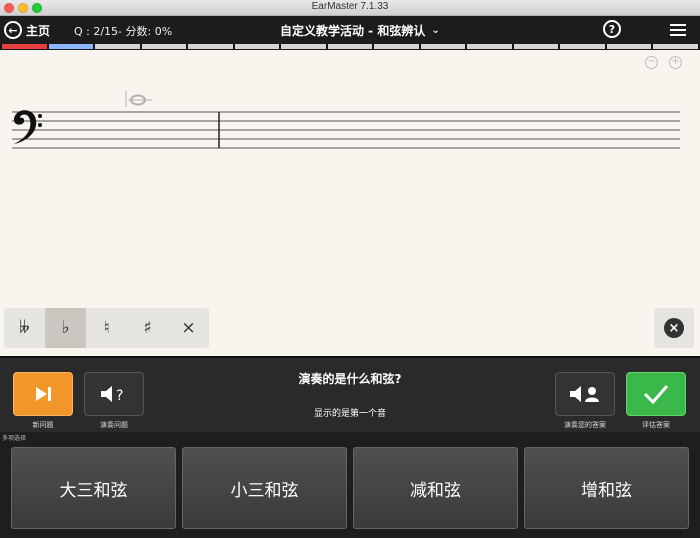 The width and height of the screenshot is (700, 538). What do you see at coordinates (38, 30) in the screenshot?
I see `home-label: 主页` at bounding box center [38, 30].